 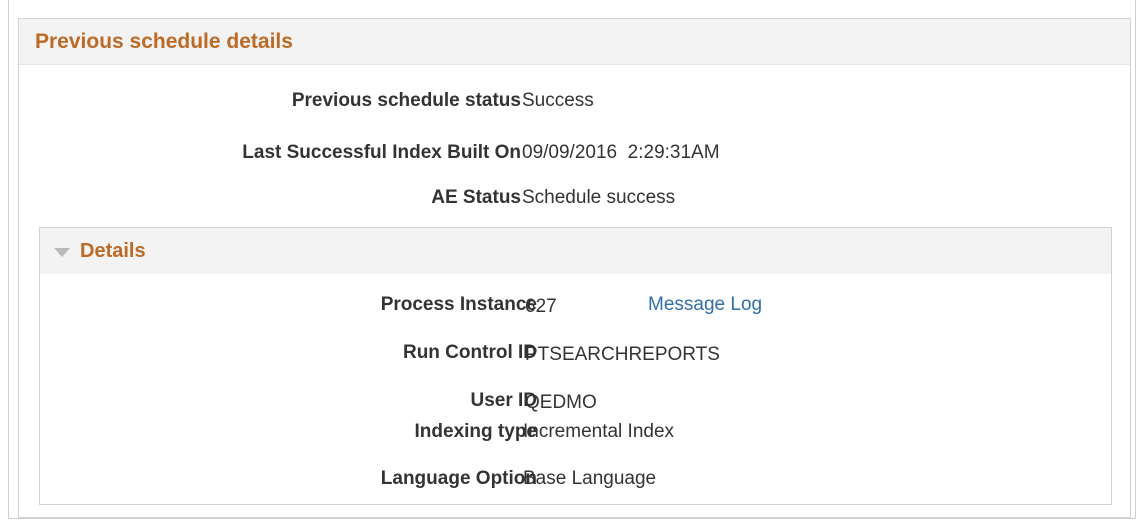 What do you see at coordinates (62, 252) in the screenshot?
I see `triangle-down-icon` at bounding box center [62, 252].